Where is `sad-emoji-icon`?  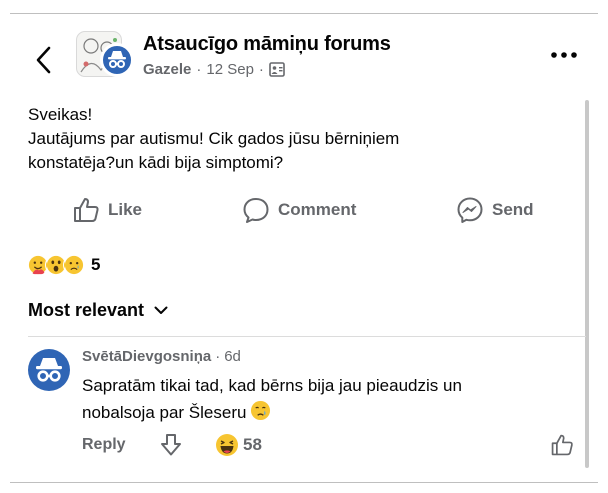 sad-emoji-icon is located at coordinates (74, 265).